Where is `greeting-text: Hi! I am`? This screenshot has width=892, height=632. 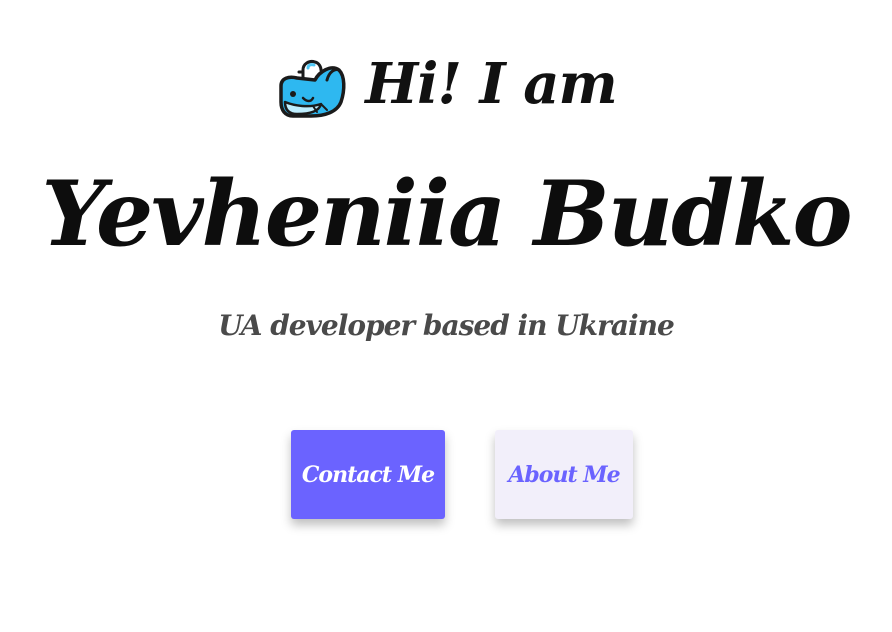 greeting-text: Hi! I am is located at coordinates (491, 84).